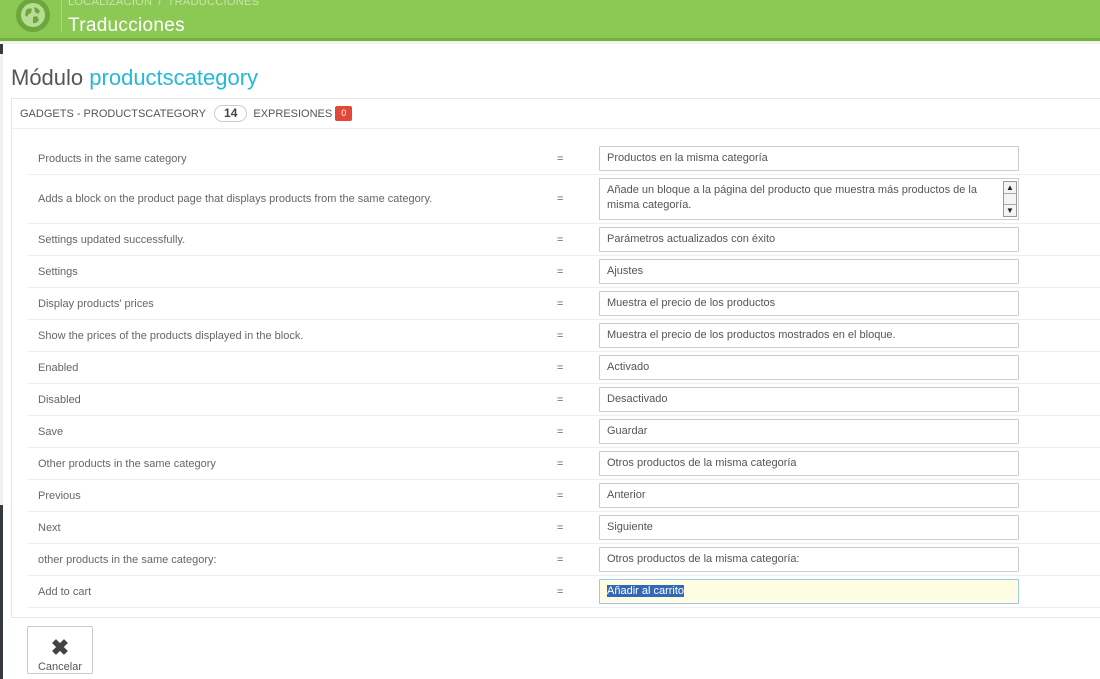  I want to click on translation-cell: Anterior, so click(849, 495).